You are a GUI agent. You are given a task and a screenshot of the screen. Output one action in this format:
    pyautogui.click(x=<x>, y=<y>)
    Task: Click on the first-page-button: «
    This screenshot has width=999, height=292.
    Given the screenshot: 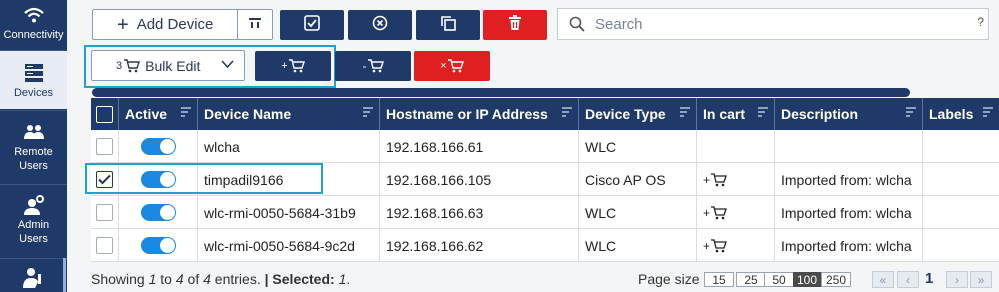 What is the action you would take?
    pyautogui.click(x=883, y=279)
    